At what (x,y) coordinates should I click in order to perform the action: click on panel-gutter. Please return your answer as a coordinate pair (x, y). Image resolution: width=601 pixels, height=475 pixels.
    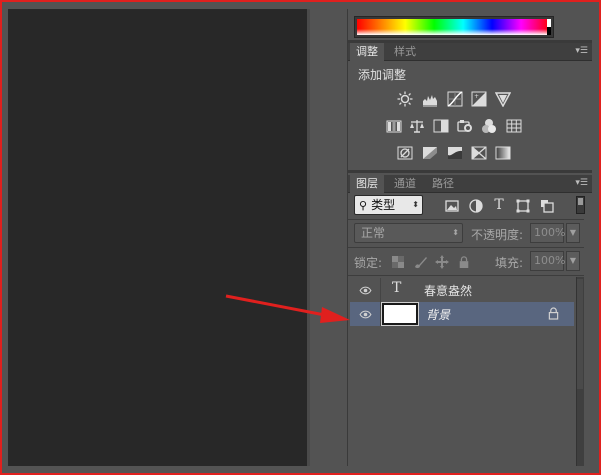
    Looking at the image, I should click on (328, 237).